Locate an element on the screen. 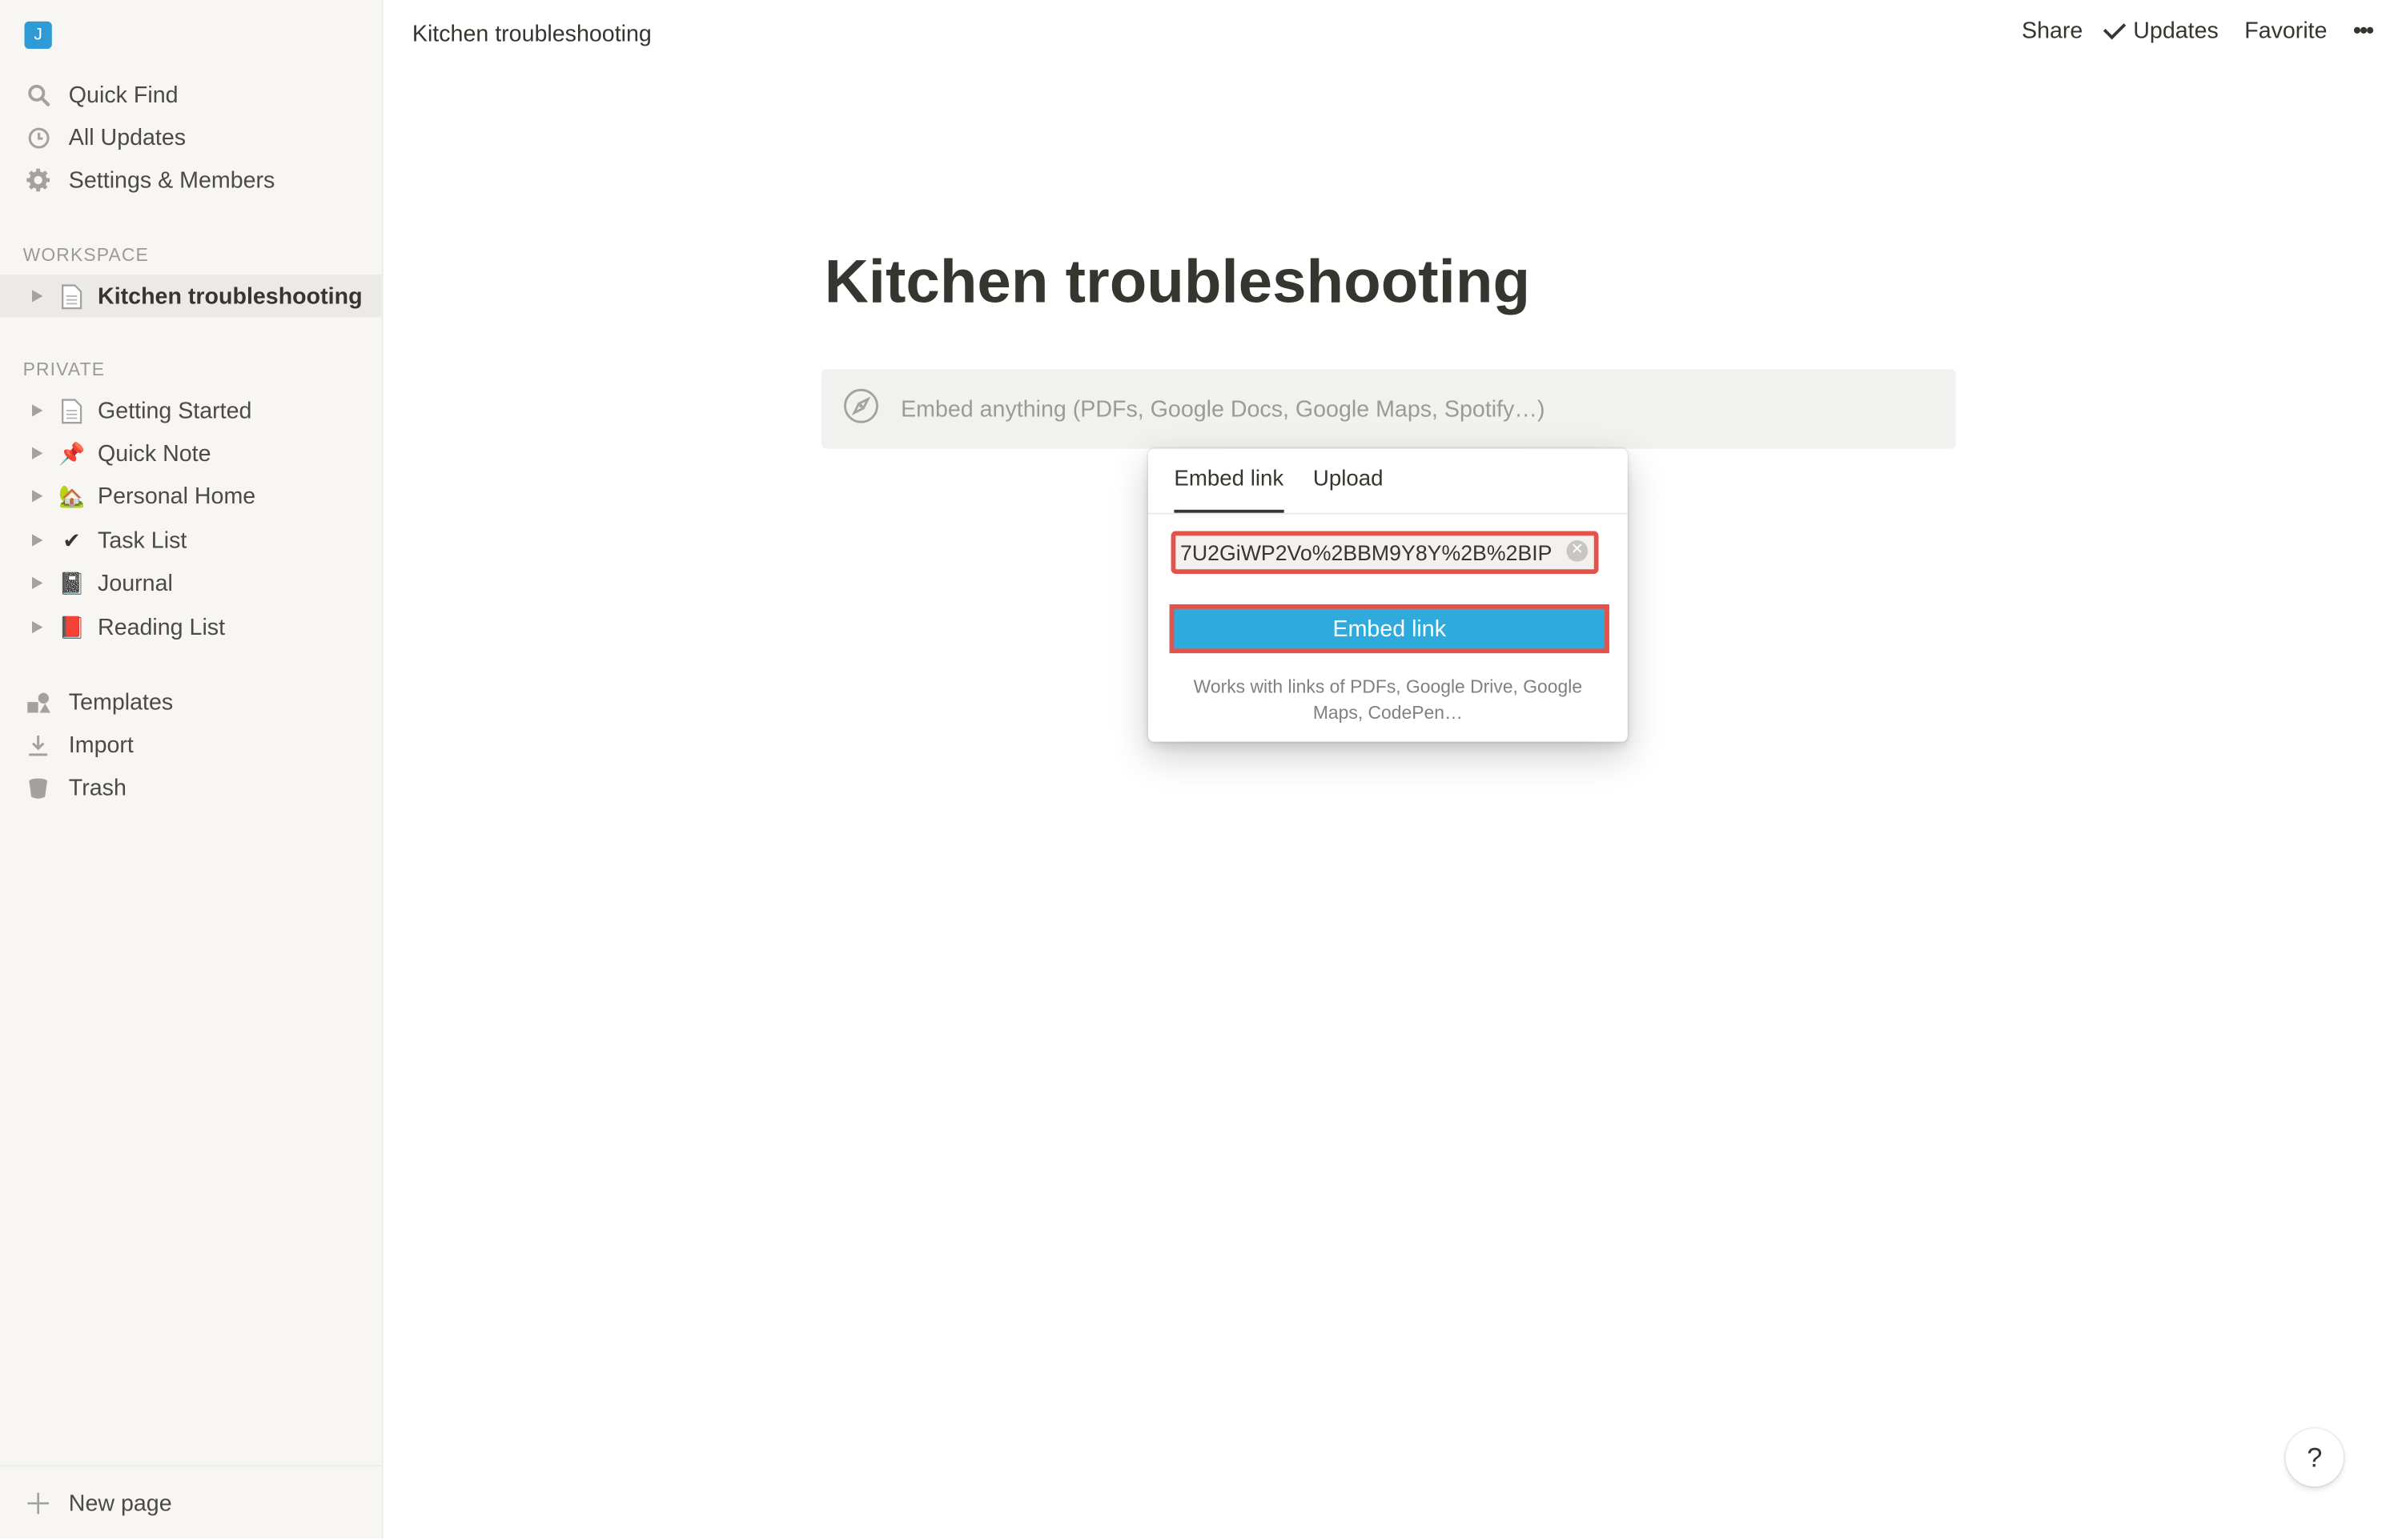  sidebar-page-kitchen-troubleshooting: Kitchen troubleshooting is located at coordinates (191, 296).